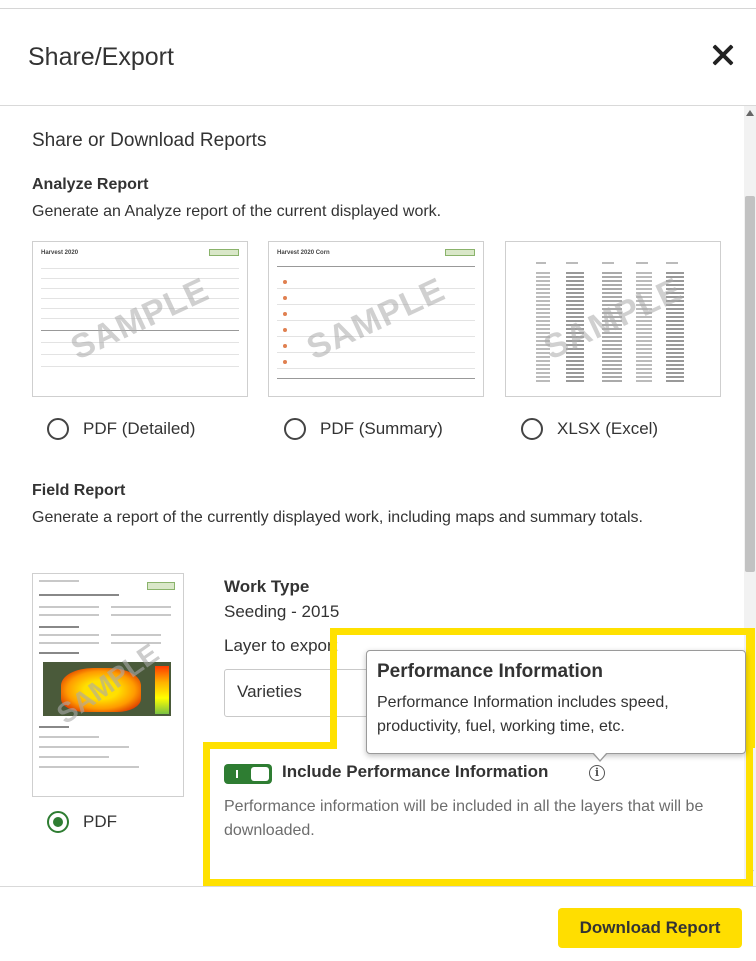  I want to click on work-type-label: Work Type, so click(267, 586).